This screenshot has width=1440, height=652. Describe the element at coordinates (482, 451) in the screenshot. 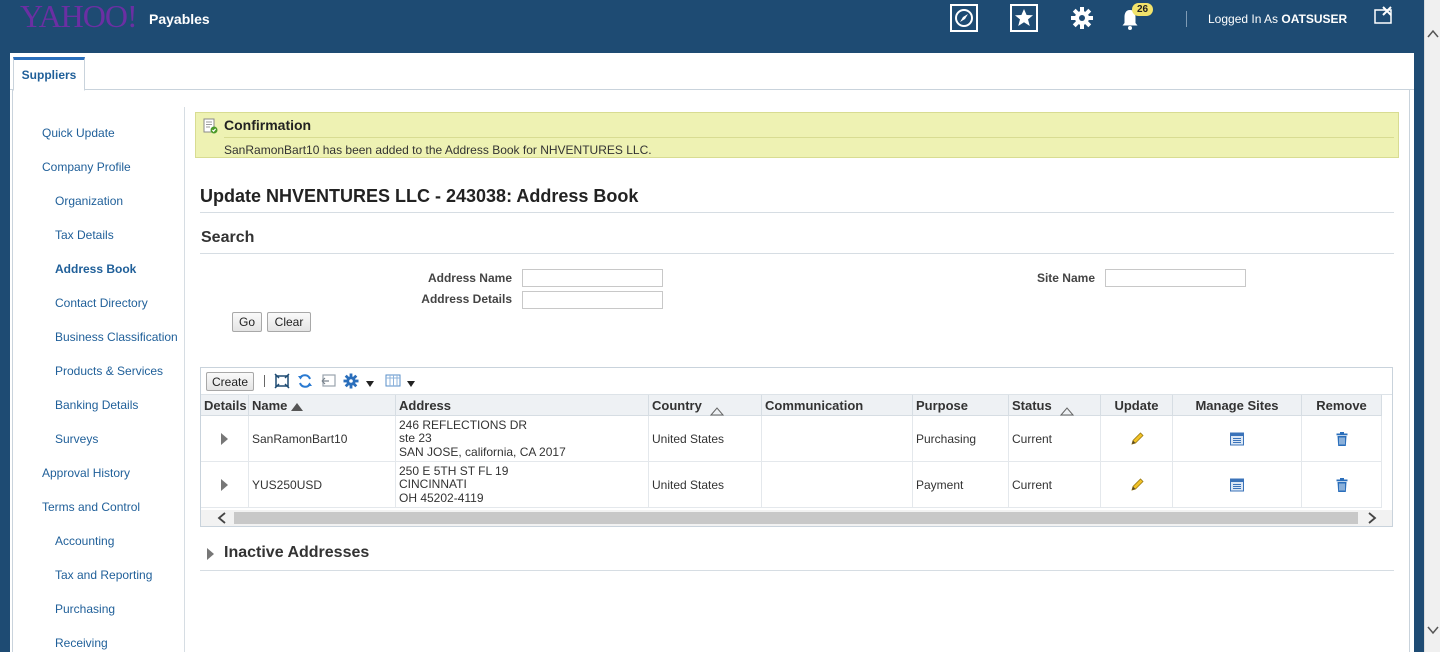

I see `address-line: SAN JOSE, california, CA 2017` at that location.